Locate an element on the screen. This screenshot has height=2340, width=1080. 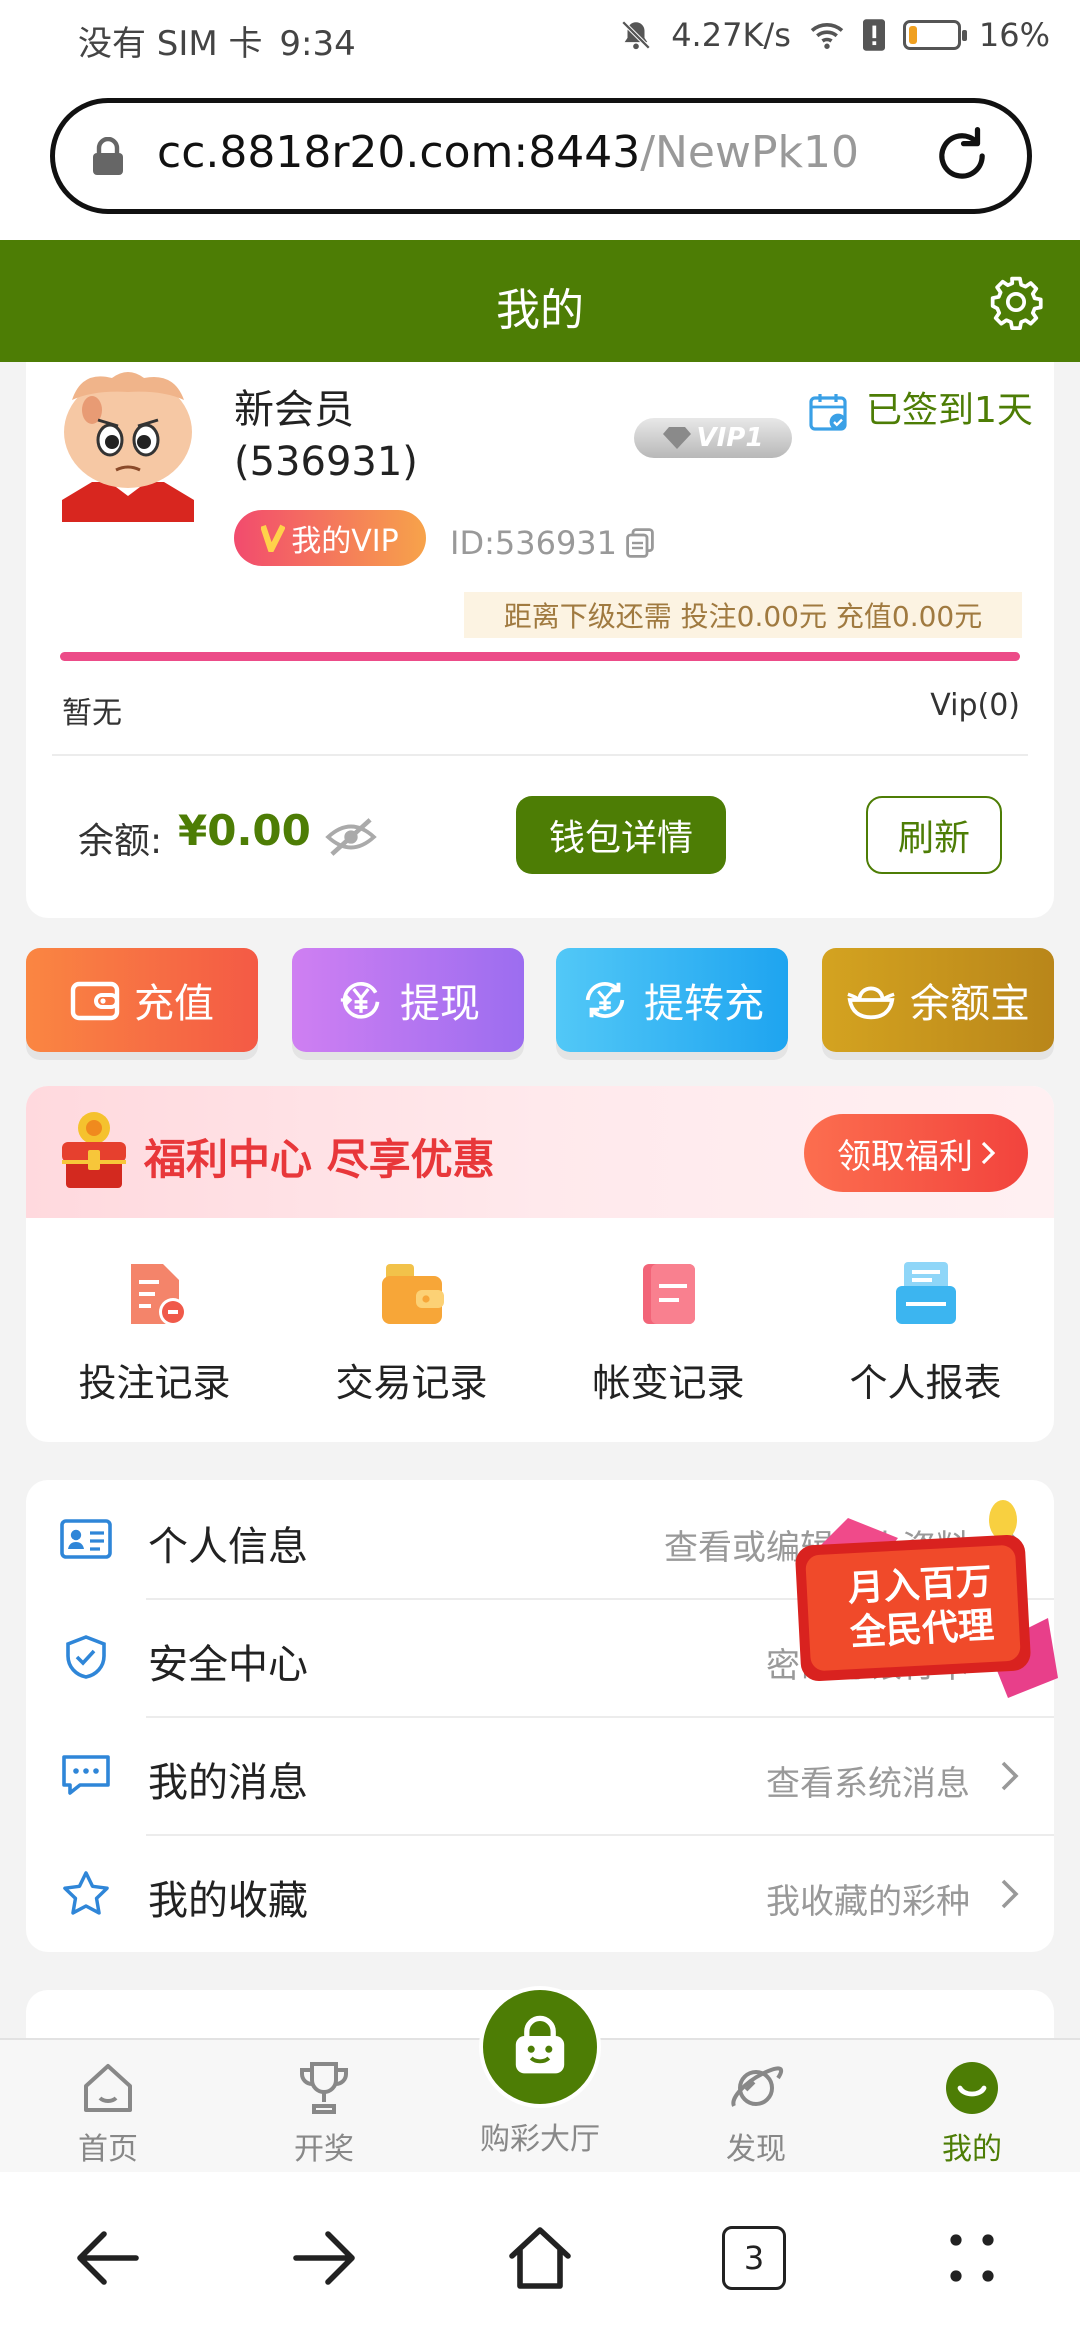
battery-percent: 16% is located at coordinates (1014, 35).